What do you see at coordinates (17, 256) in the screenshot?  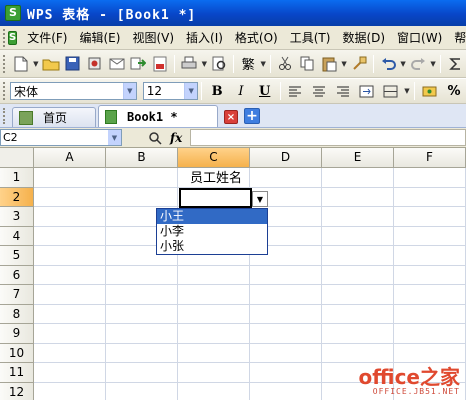 I see `row-header-5: 5` at bounding box center [17, 256].